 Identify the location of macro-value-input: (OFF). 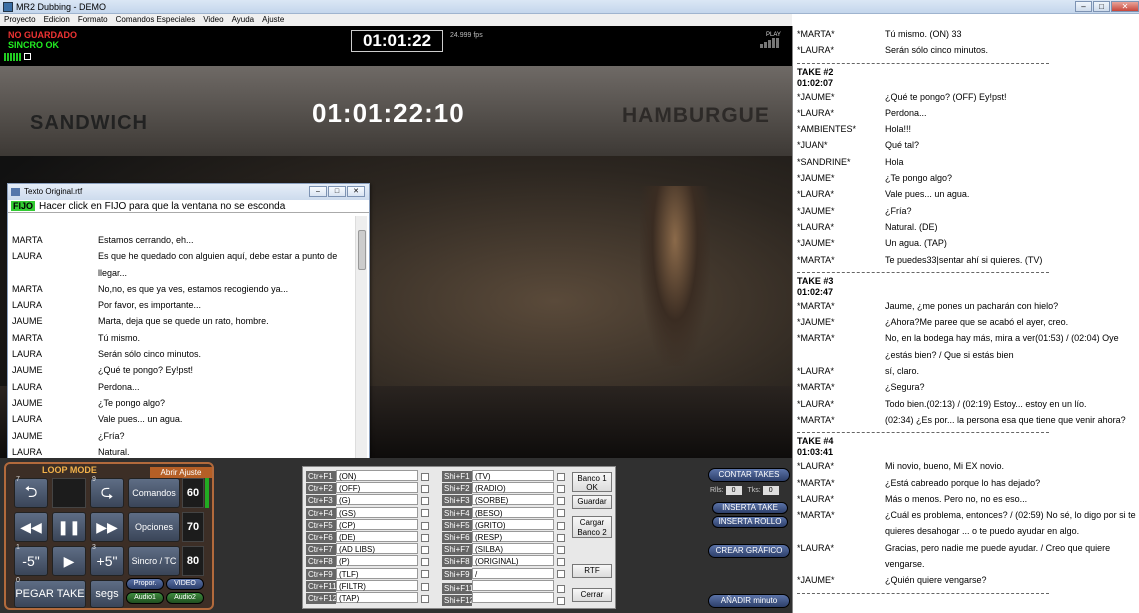
(377, 488).